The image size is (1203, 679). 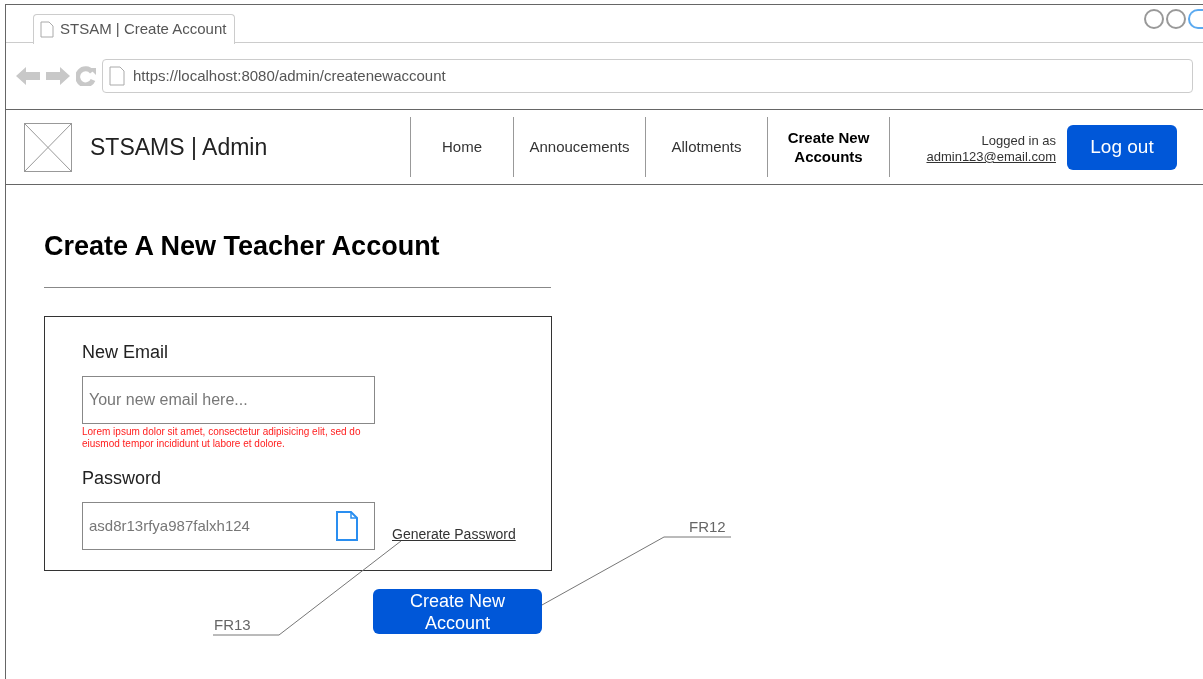 I want to click on back-icon, so click(x=28, y=76).